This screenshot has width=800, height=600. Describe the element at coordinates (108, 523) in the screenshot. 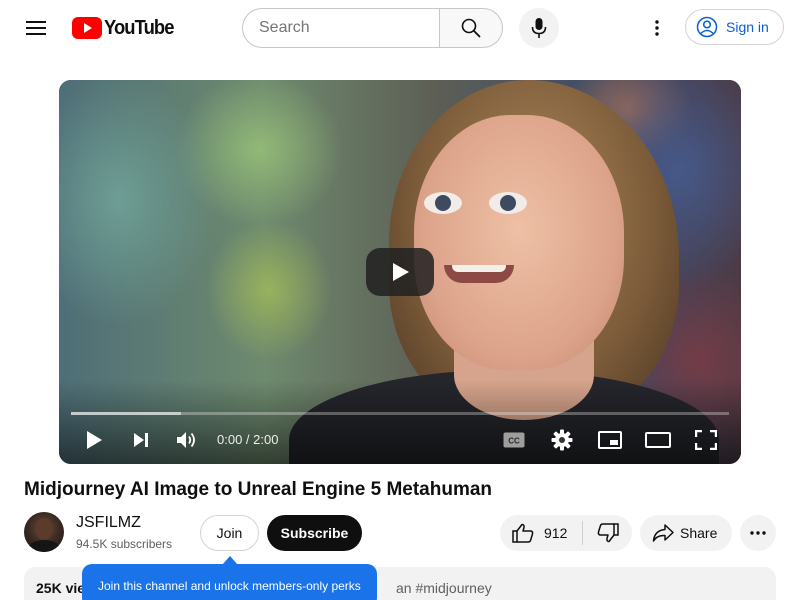

I see `channel-name-link: JSFILMZ` at that location.